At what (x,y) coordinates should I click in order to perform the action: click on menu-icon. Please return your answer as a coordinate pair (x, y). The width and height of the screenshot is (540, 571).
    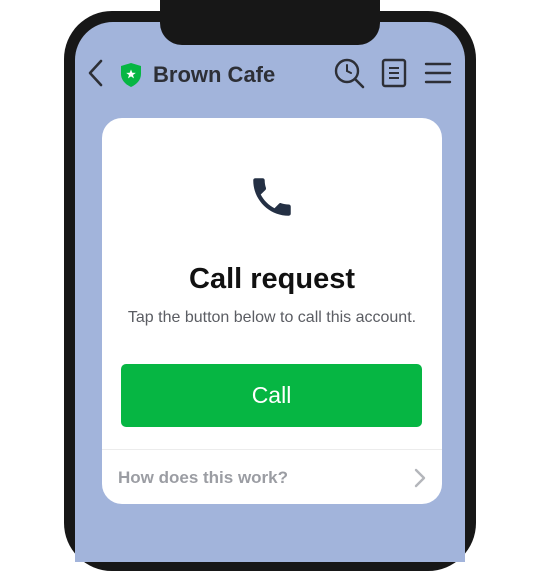
    Looking at the image, I should click on (438, 73).